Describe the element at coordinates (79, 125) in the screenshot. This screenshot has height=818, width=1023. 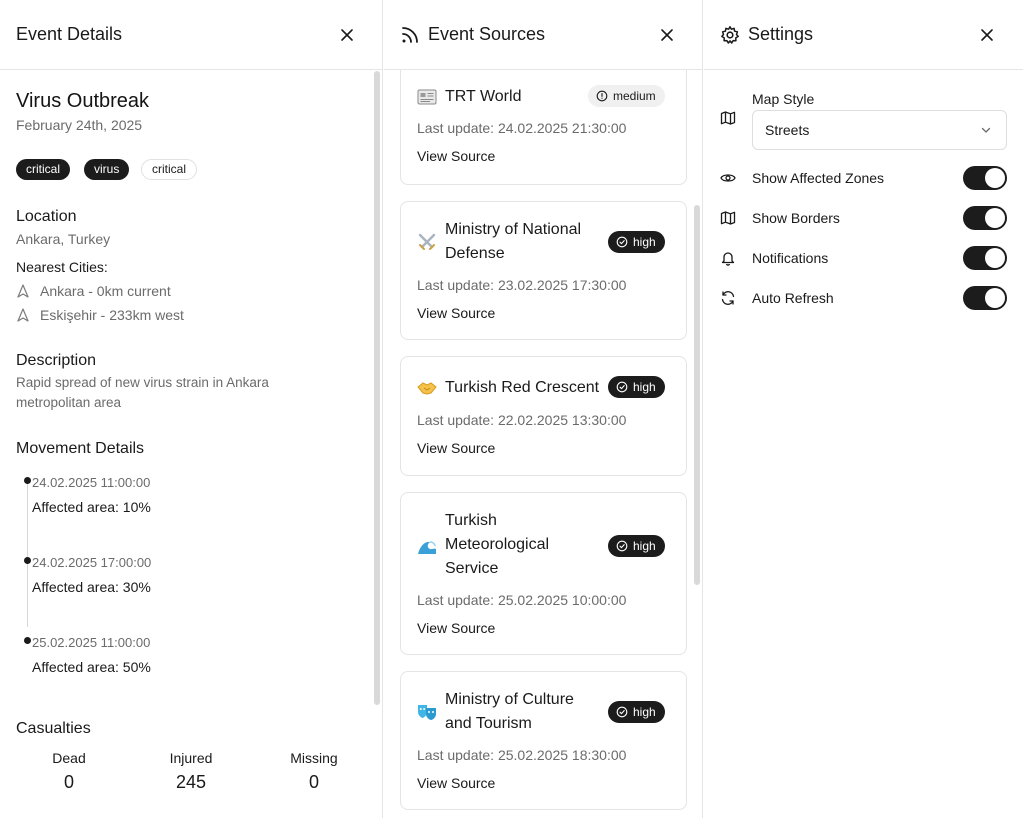
I see `event-date: February 24th, 2025` at that location.